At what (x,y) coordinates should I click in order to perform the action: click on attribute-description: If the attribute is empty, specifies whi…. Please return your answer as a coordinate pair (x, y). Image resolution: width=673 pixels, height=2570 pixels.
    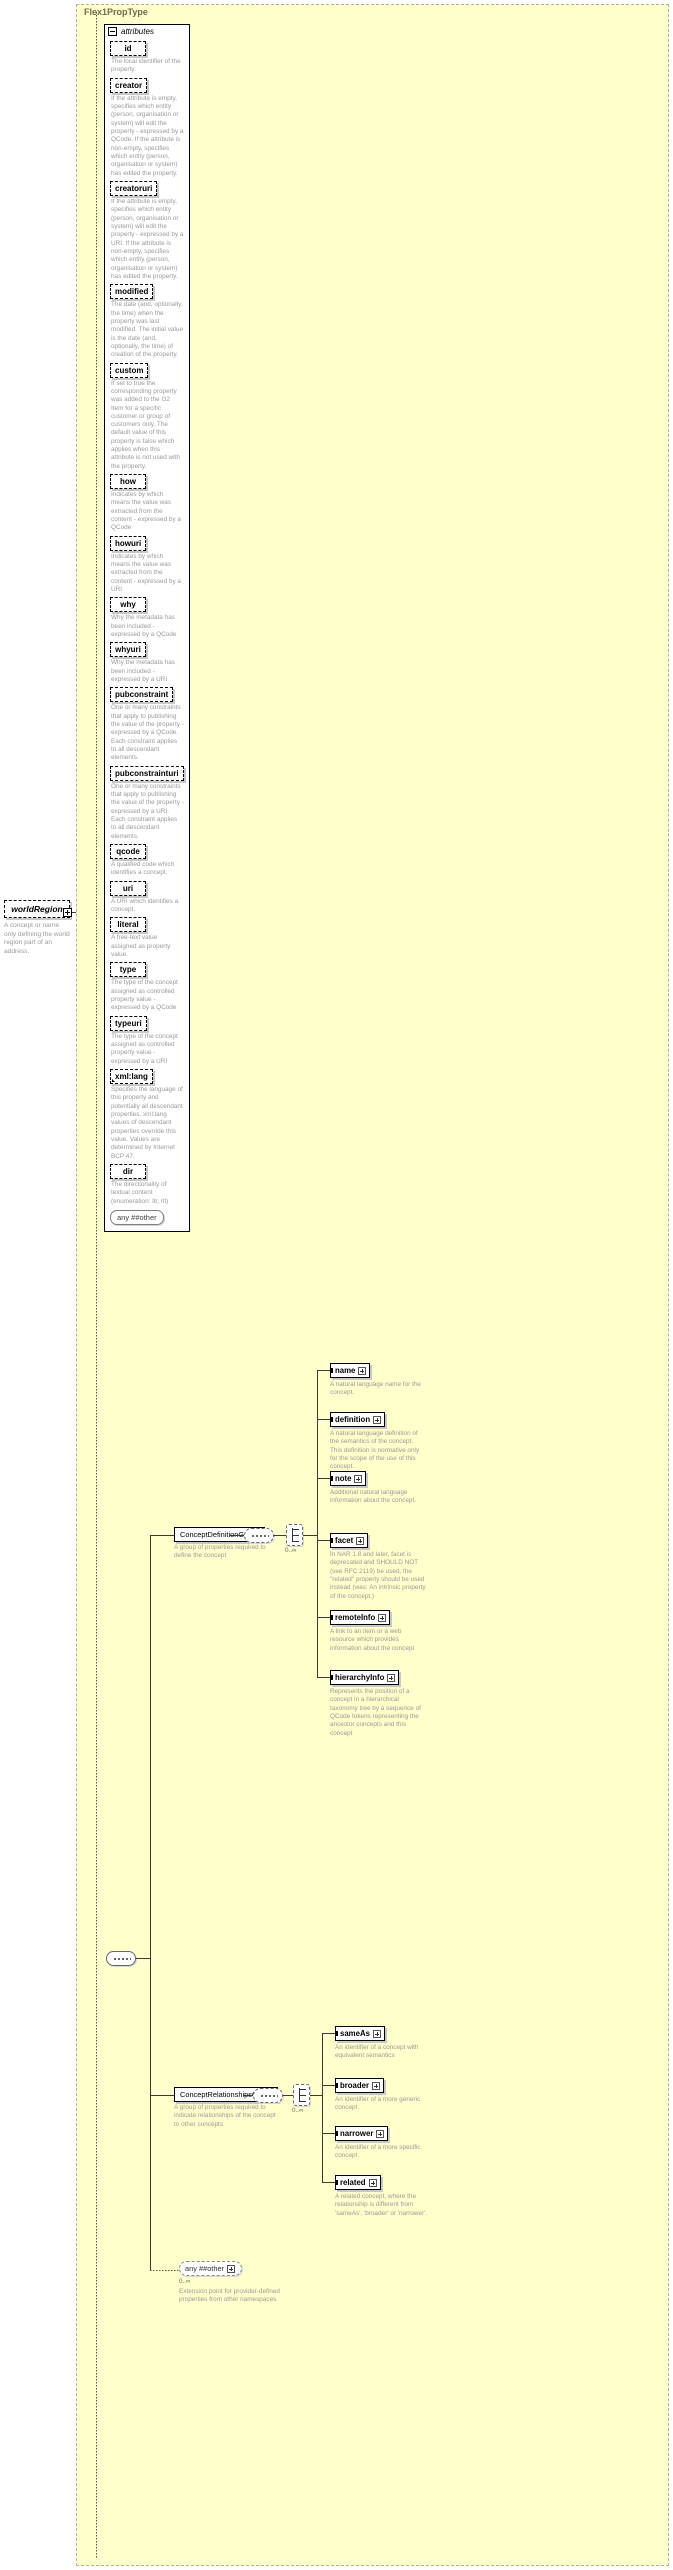
    Looking at the image, I should click on (147, 238).